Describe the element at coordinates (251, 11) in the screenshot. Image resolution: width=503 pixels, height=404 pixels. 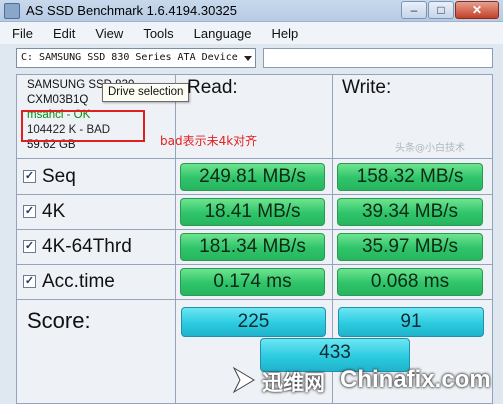
I see `title-bar: AS SSD Benchmark 1.6.4194.30325 – □ ✕` at that location.